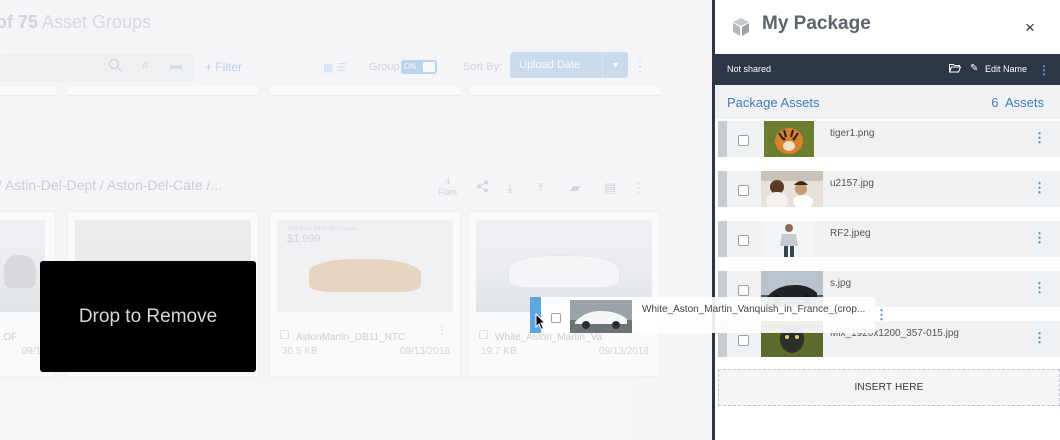 Image resolution: width=1060 pixels, height=440 pixels. What do you see at coordinates (850, 233) in the screenshot?
I see `asset-filename: RF2.jpeg` at bounding box center [850, 233].